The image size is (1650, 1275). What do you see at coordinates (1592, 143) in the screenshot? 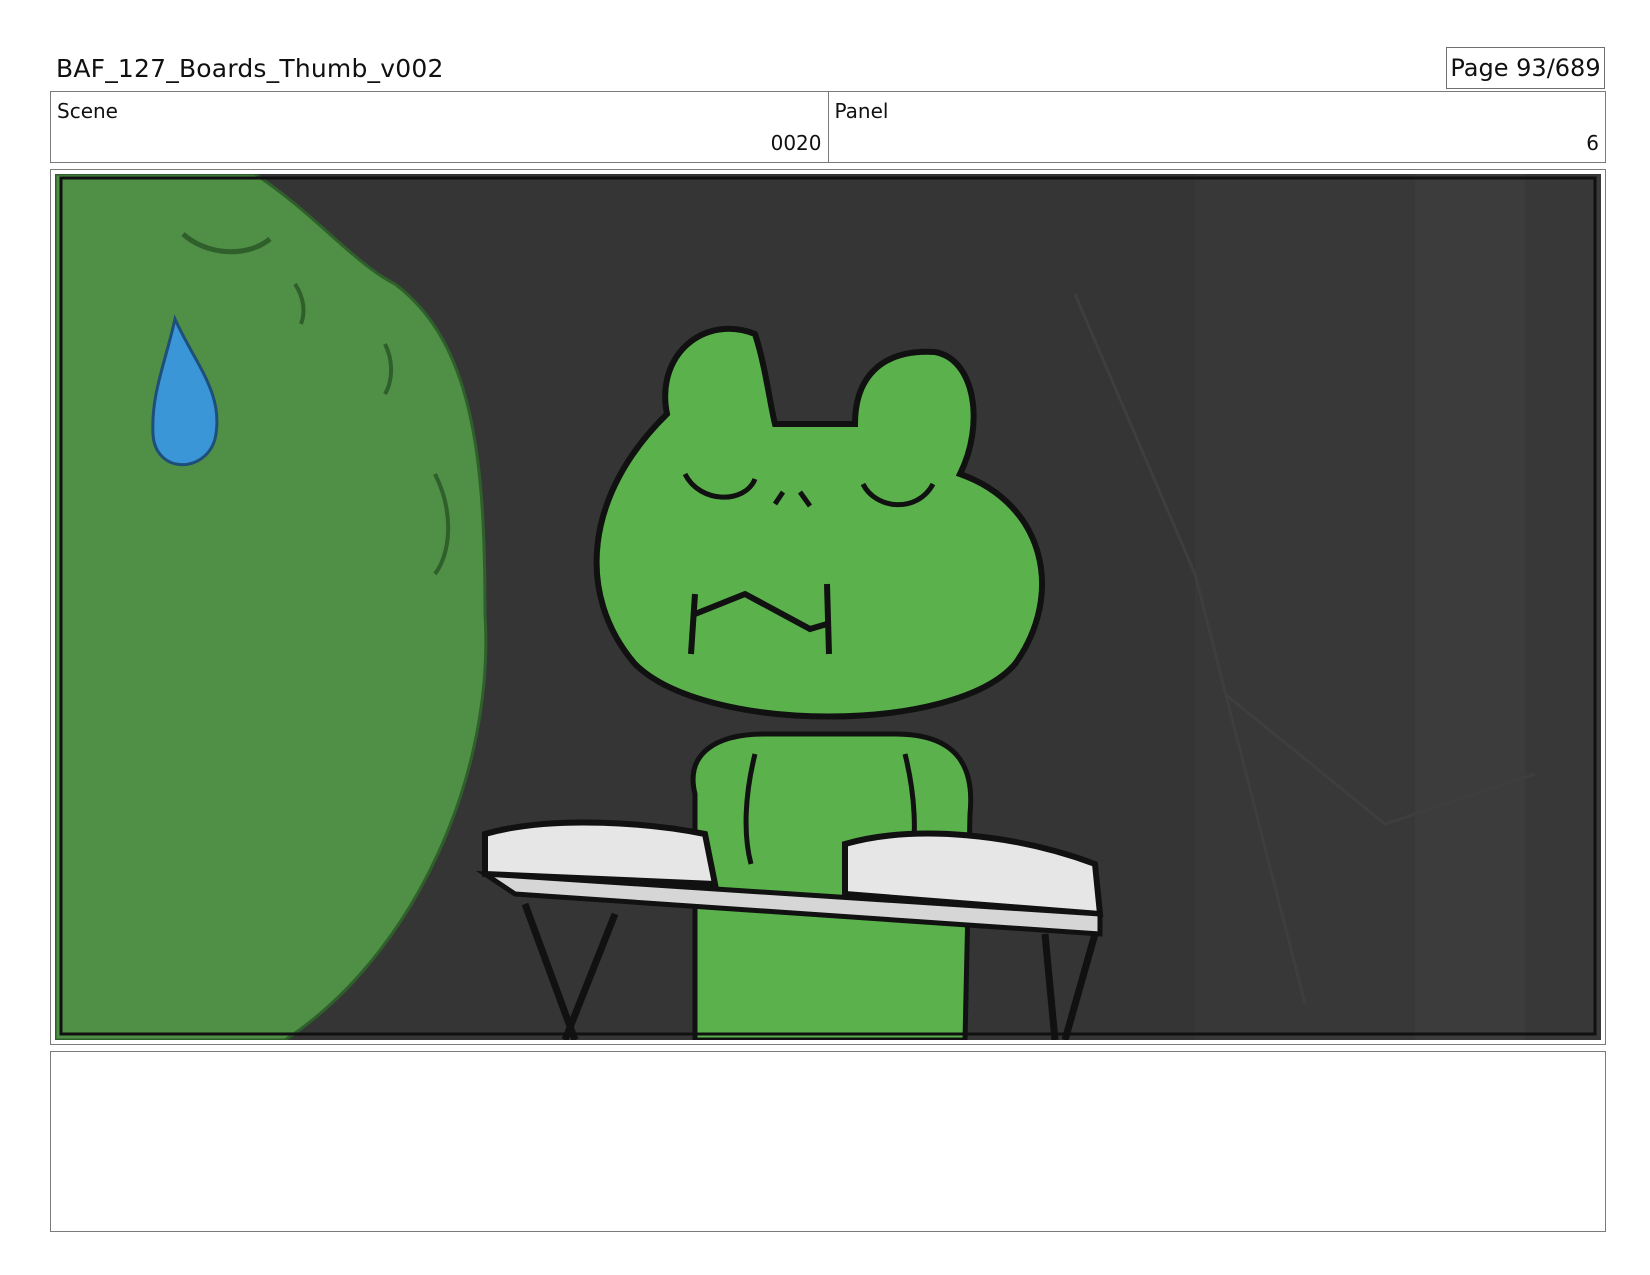
I see `panel-value: 6` at bounding box center [1592, 143].